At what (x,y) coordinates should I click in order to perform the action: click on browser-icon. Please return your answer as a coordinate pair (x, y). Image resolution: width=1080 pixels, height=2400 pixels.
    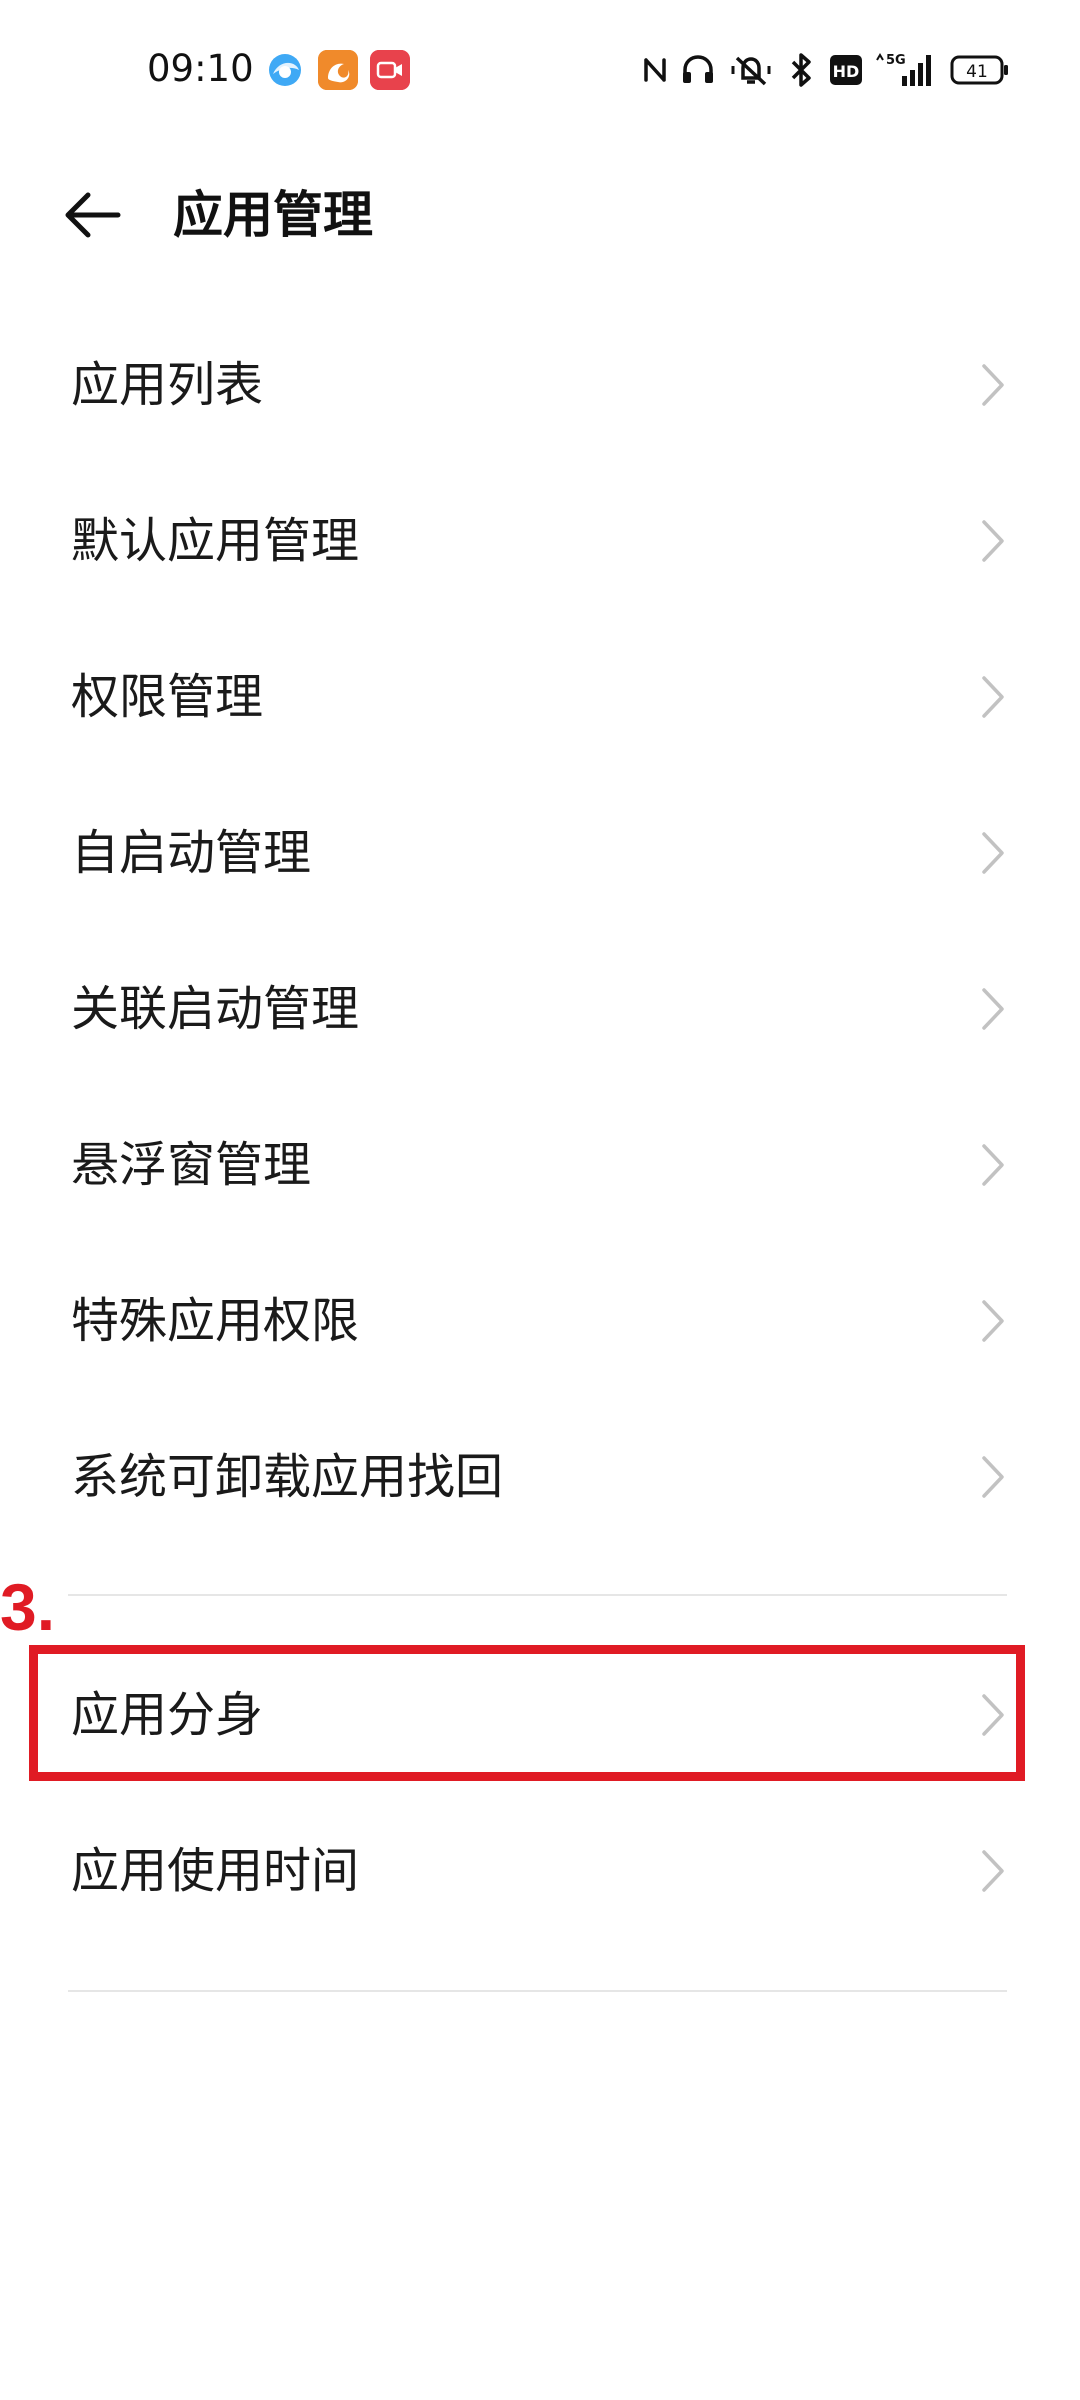
    Looking at the image, I should click on (285, 70).